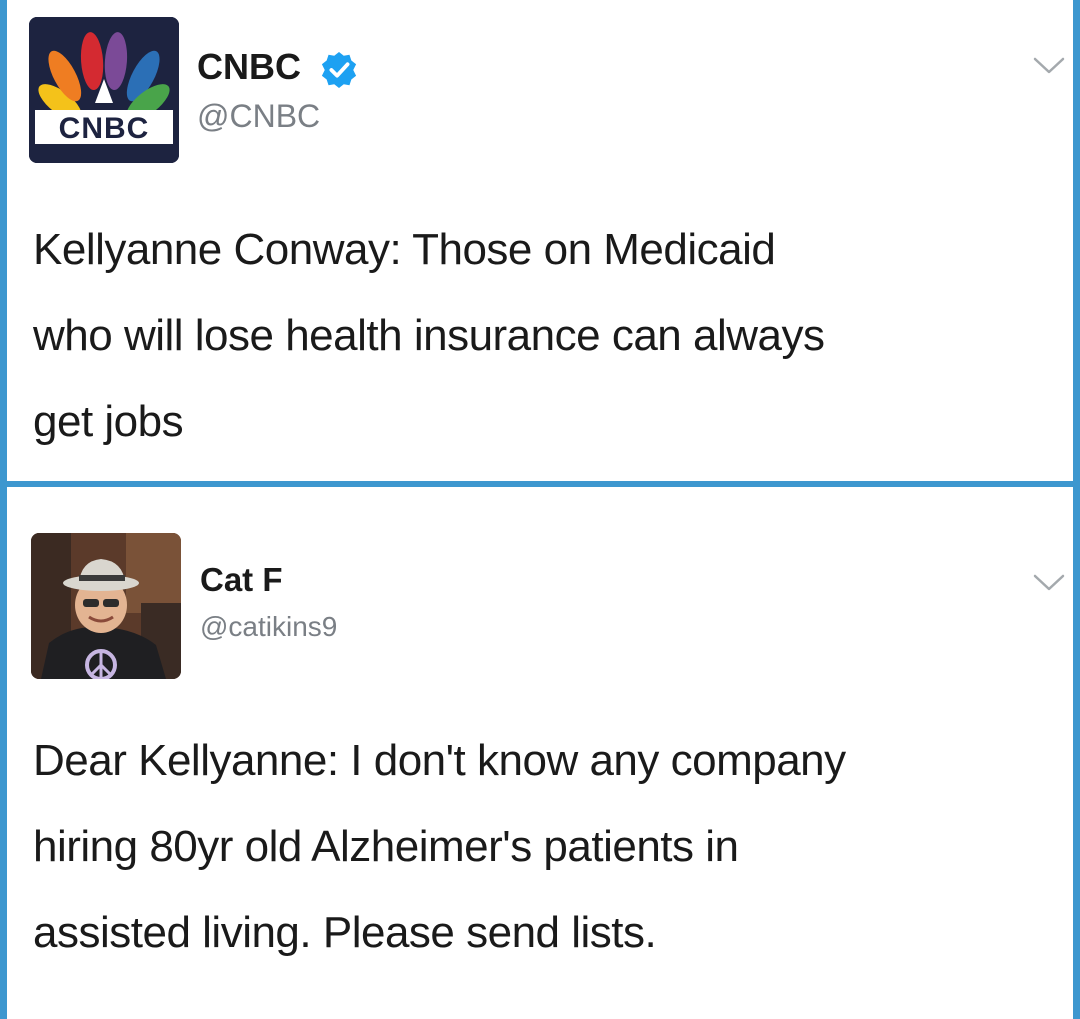 This screenshot has width=1080, height=1019. I want to click on cnbc-logo-avatar: CNBC, so click(104, 90).